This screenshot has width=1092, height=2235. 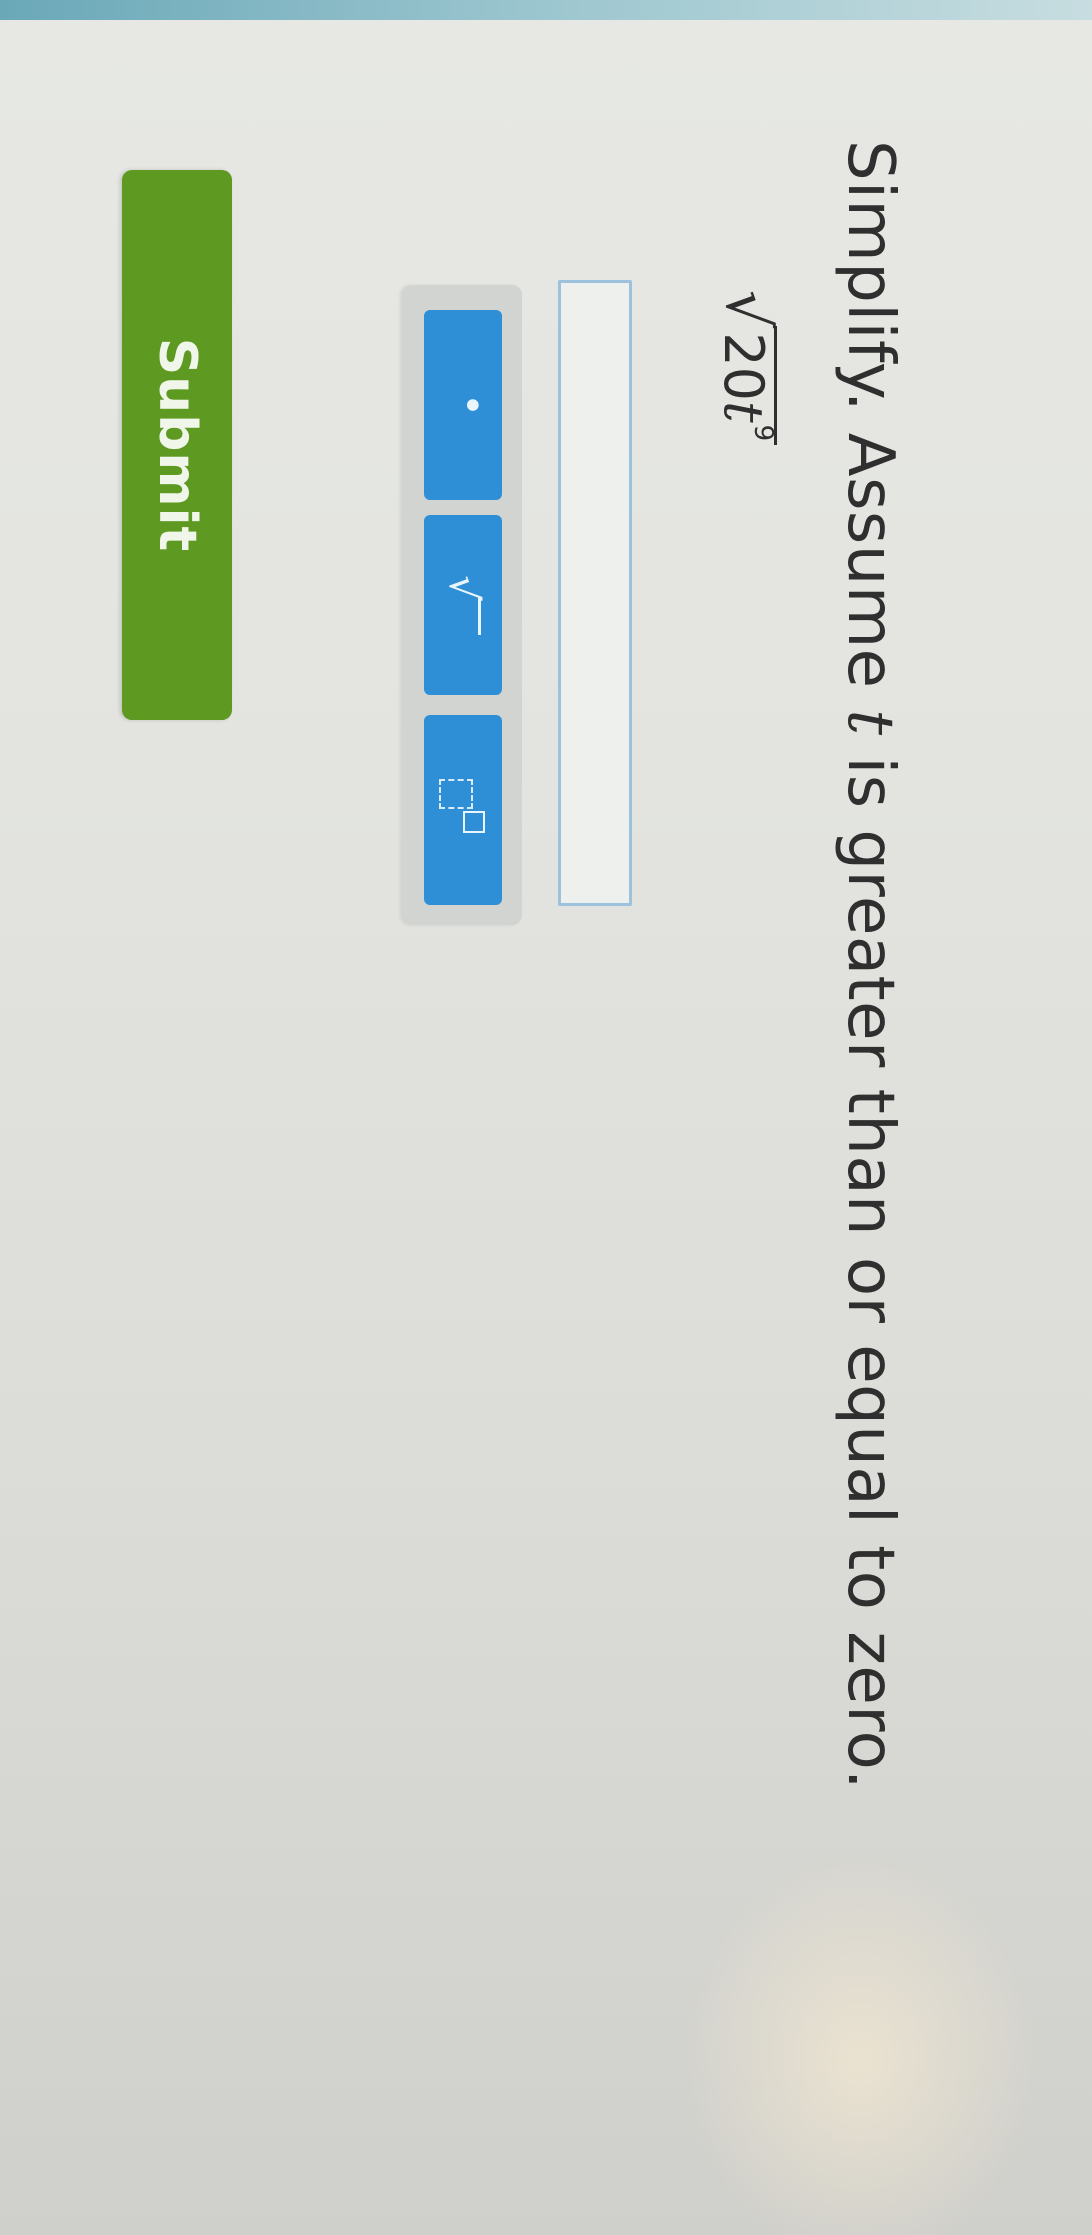 I want to click on radical-sign-icon: √, so click(x=747, y=309).